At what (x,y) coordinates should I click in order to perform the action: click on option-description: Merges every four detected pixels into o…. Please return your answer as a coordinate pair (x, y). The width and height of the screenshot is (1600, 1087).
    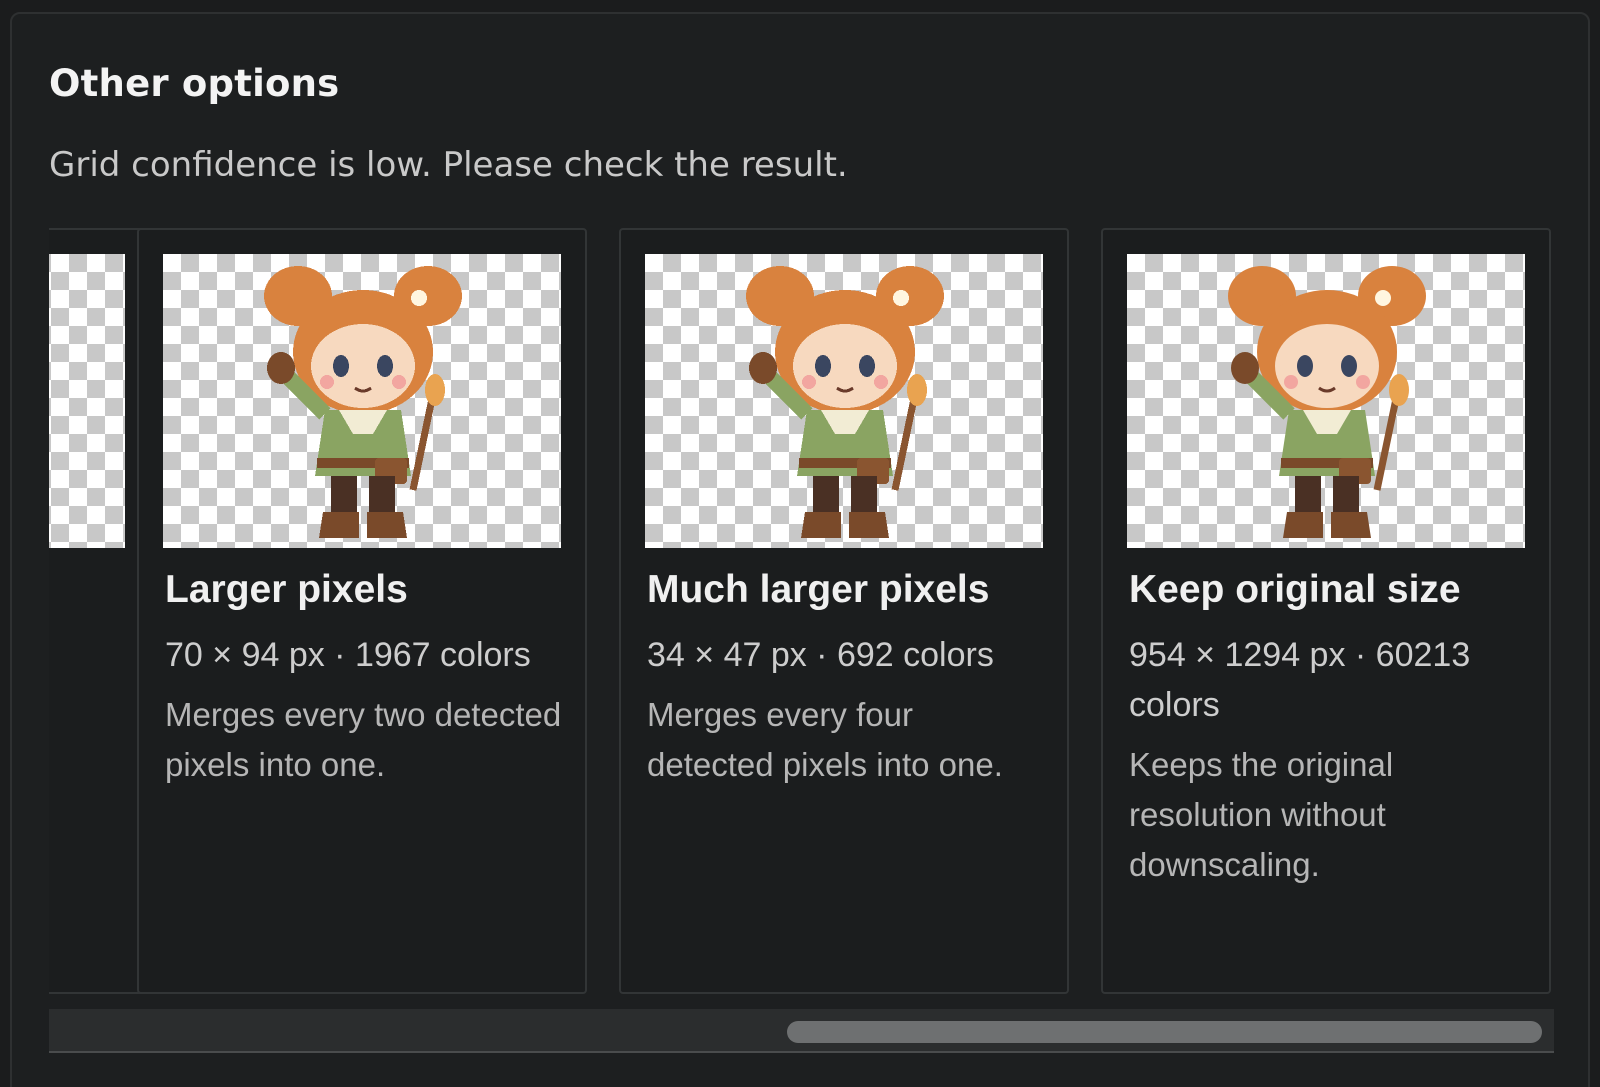
    Looking at the image, I should click on (825, 739).